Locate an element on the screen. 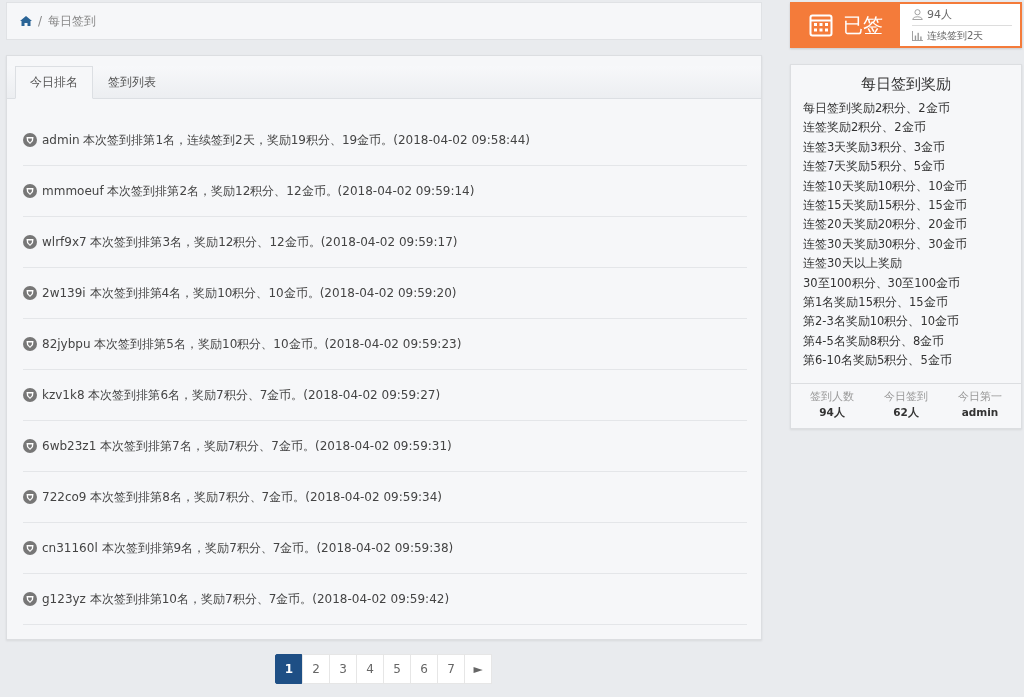 This screenshot has height=697, width=1024. page-button: 2 is located at coordinates (316, 669).